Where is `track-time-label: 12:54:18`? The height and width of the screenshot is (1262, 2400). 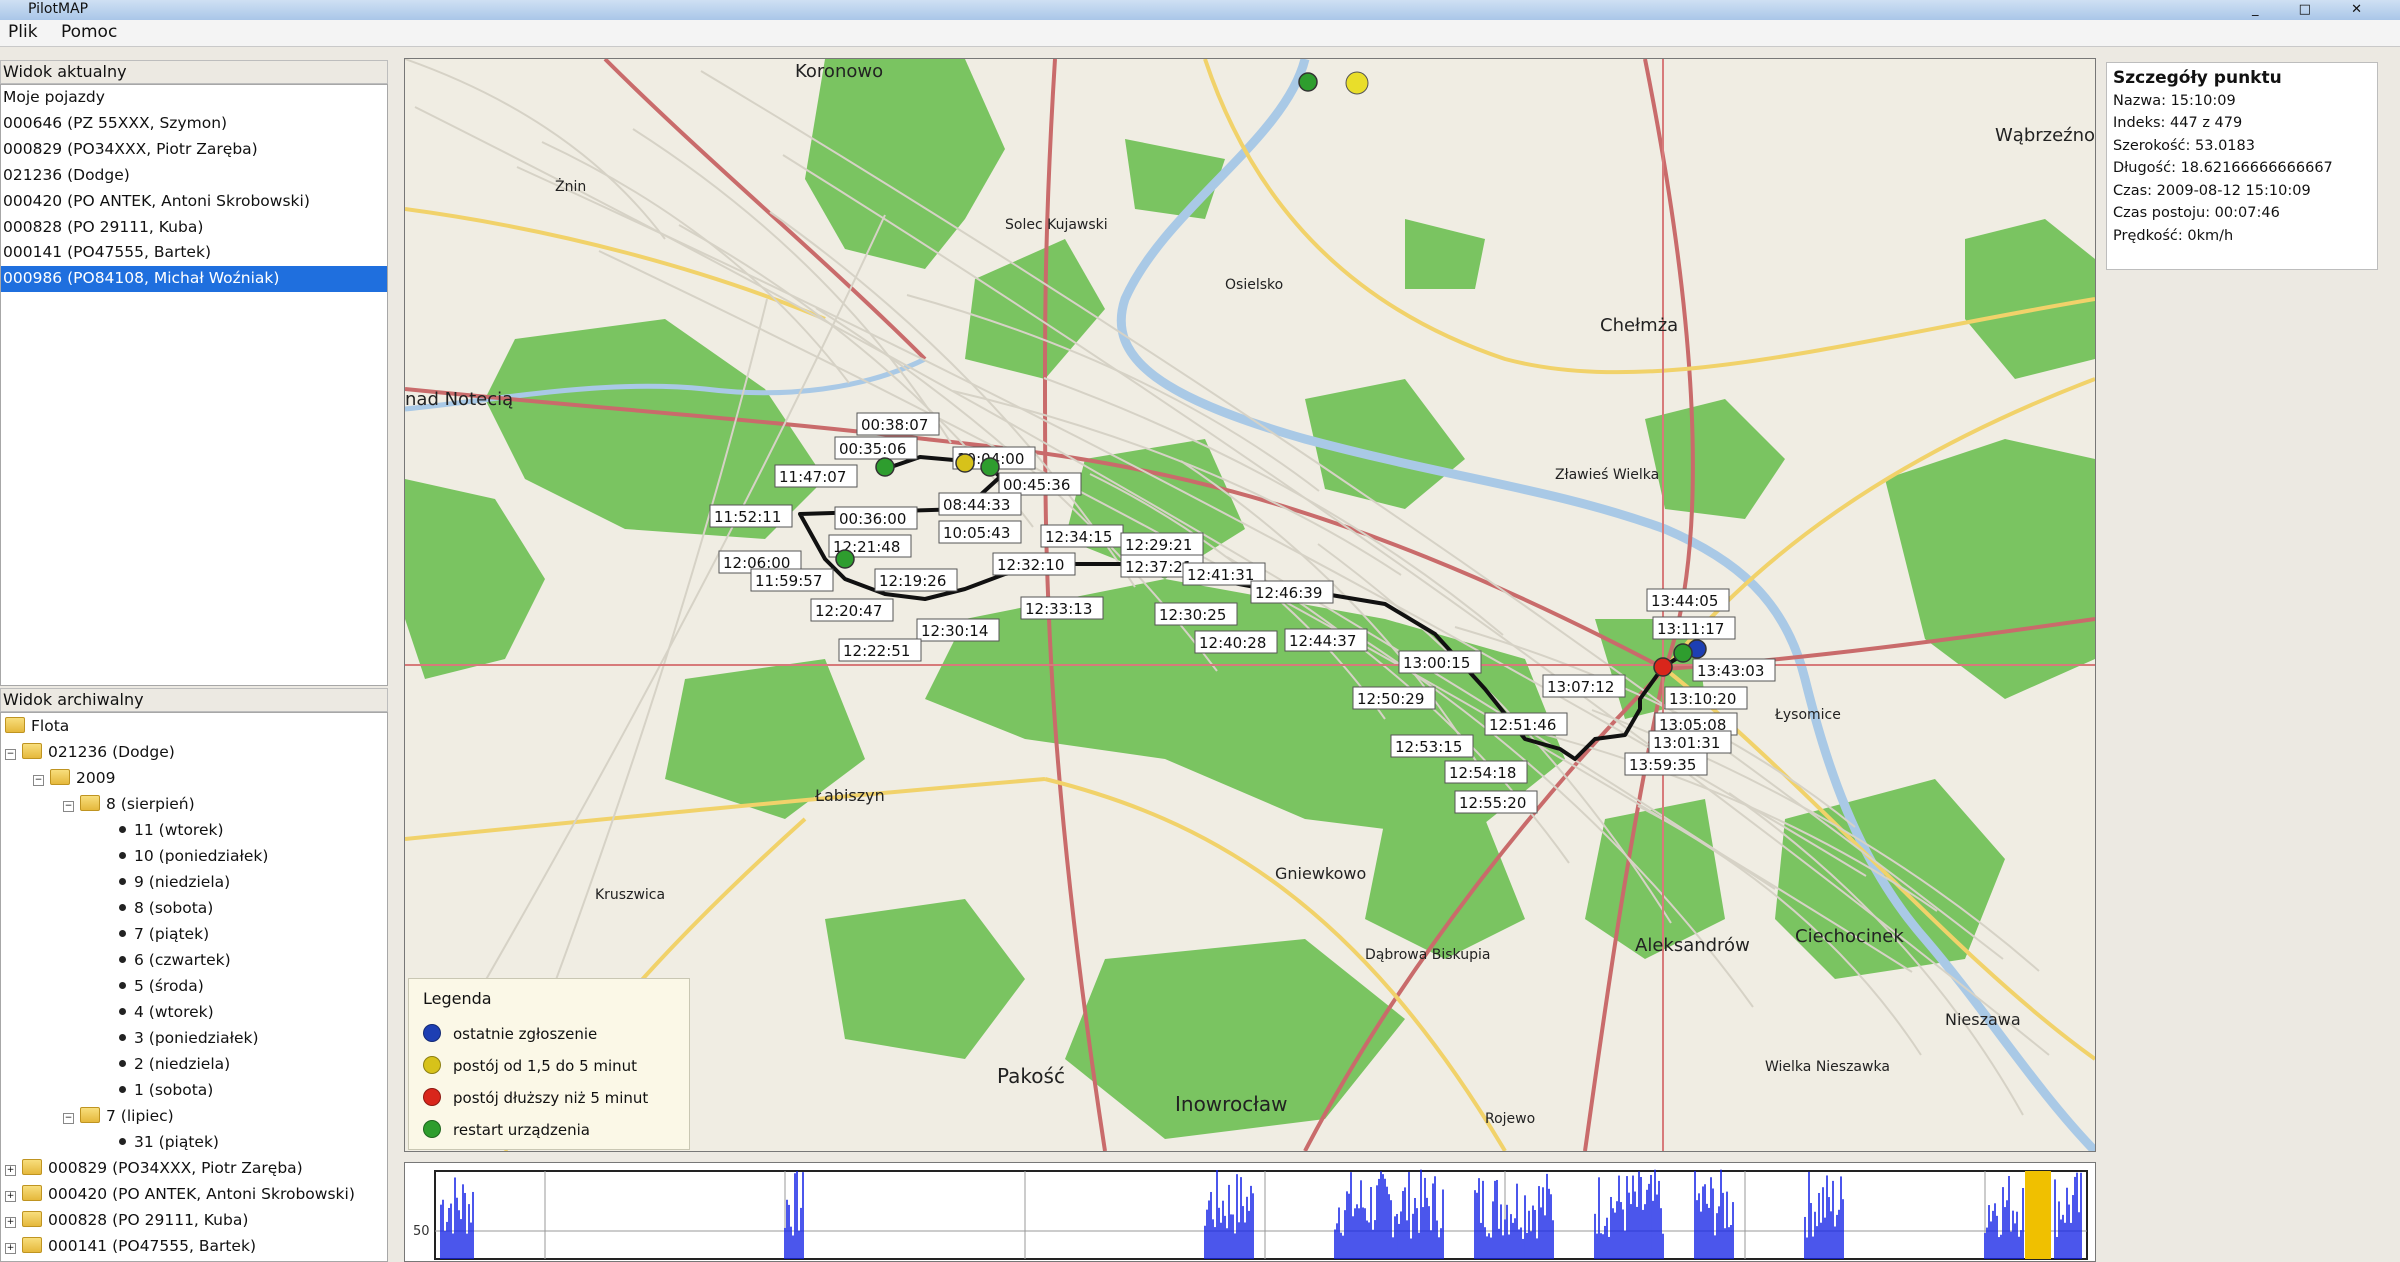 track-time-label: 12:54:18 is located at coordinates (1486, 772).